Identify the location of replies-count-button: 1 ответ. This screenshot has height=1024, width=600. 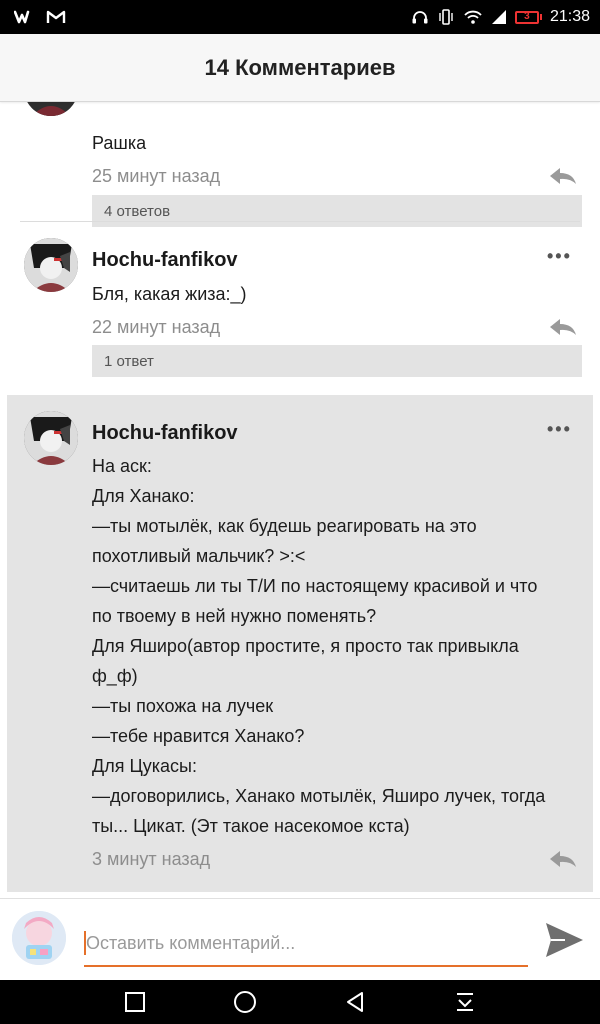
(337, 361).